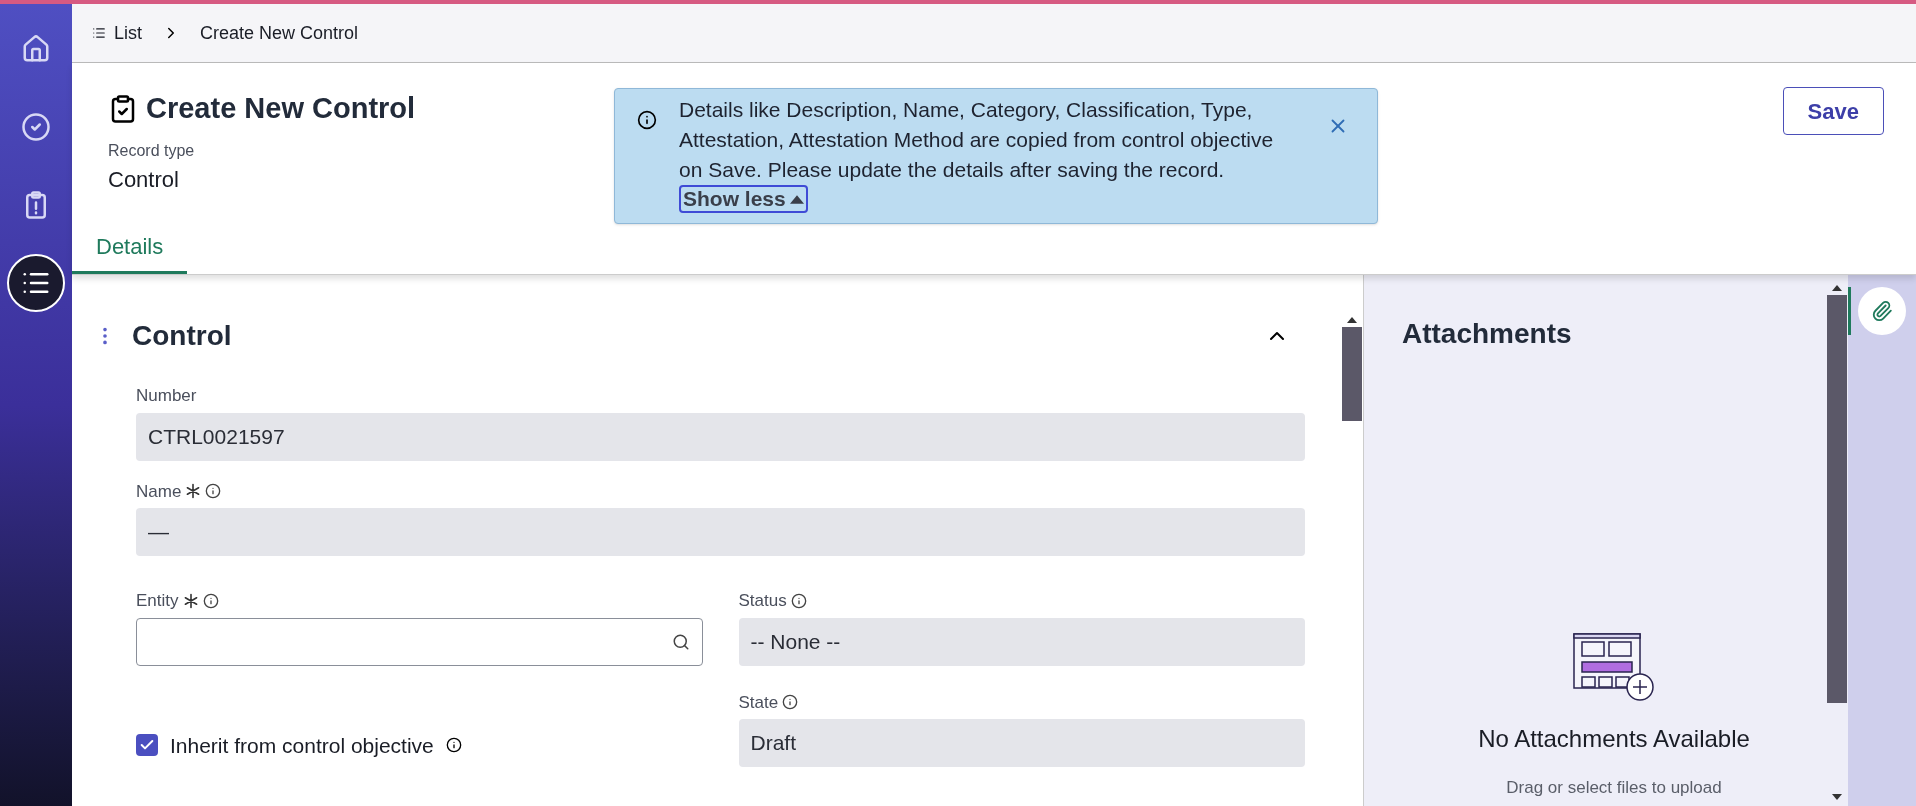 This screenshot has width=1916, height=806. What do you see at coordinates (166, 396) in the screenshot?
I see `field-label: Number` at bounding box center [166, 396].